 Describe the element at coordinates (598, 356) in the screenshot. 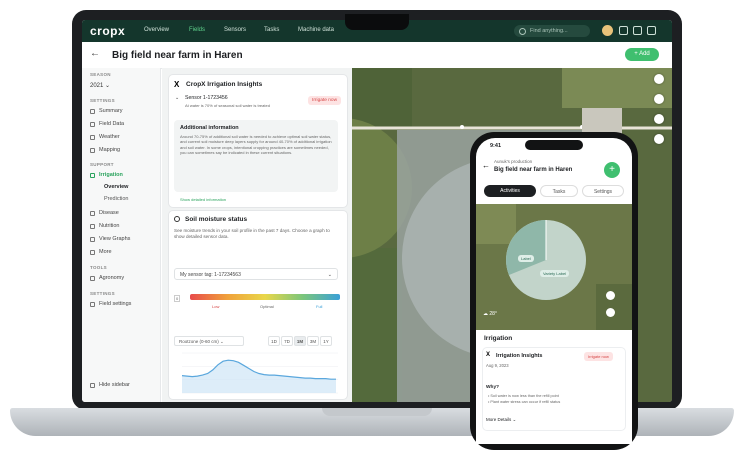

I see `phone-irrigate-badge: Irrigate now` at that location.